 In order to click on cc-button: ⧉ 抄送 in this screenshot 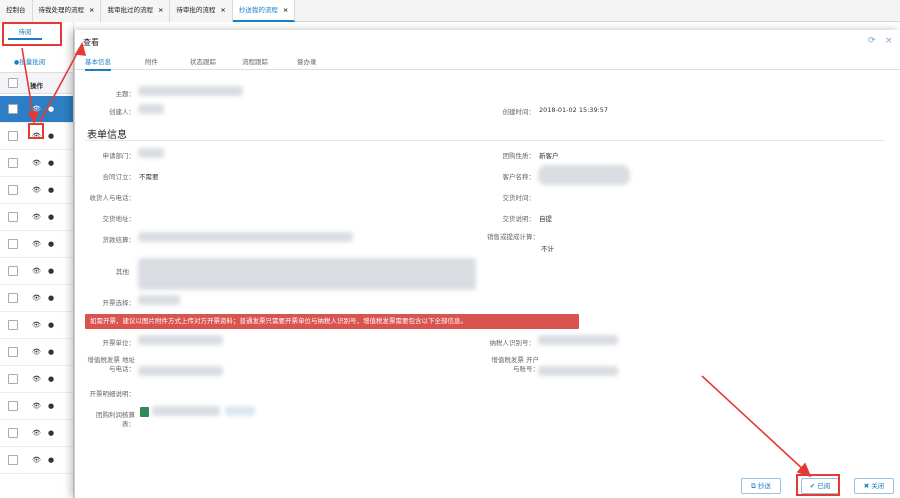, I will do `click(761, 486)`.